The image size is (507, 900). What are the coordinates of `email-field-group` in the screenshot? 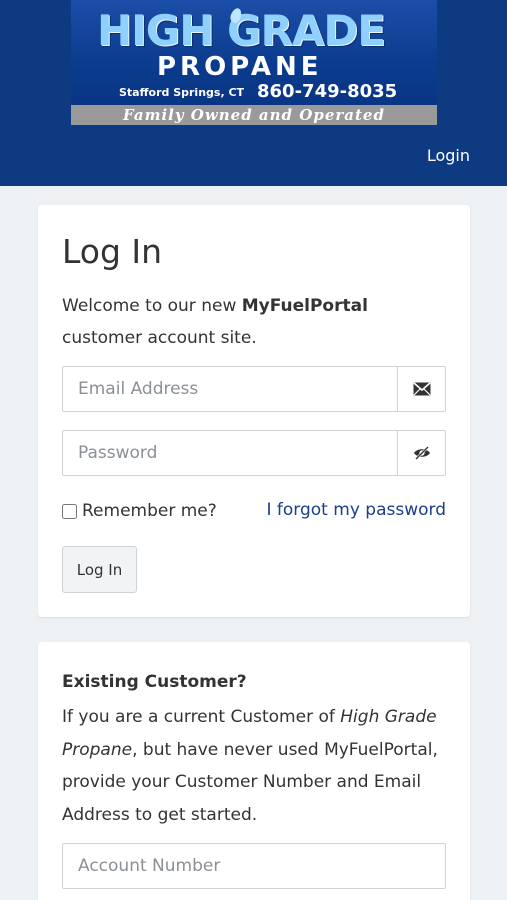 It's located at (254, 389).